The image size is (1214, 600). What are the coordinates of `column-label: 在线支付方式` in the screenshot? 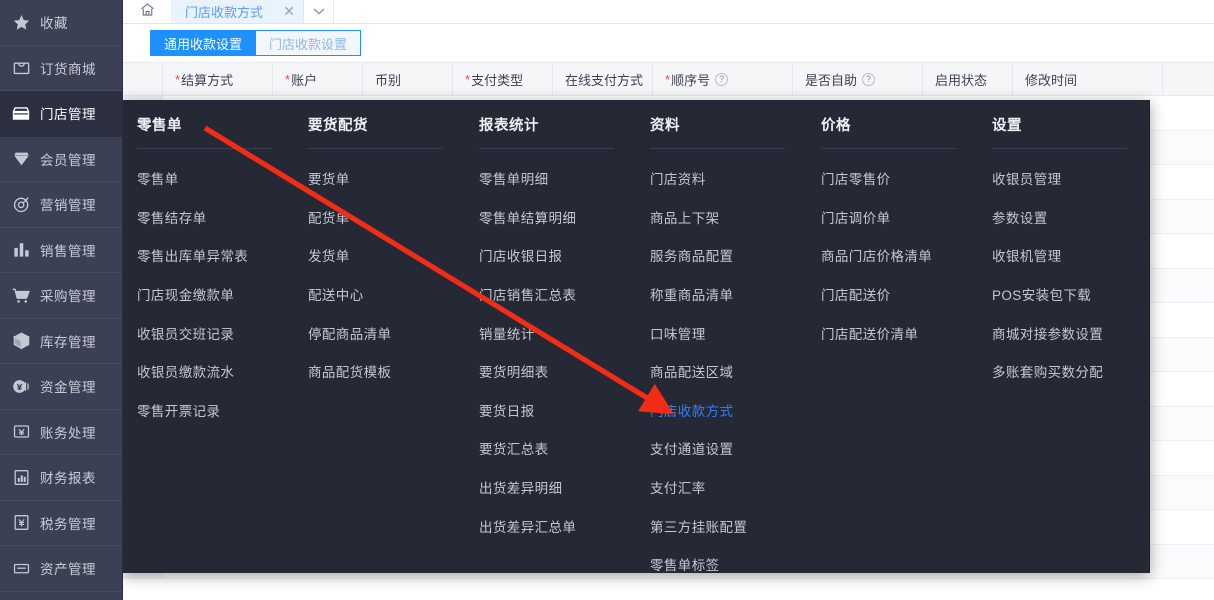 It's located at (604, 80).